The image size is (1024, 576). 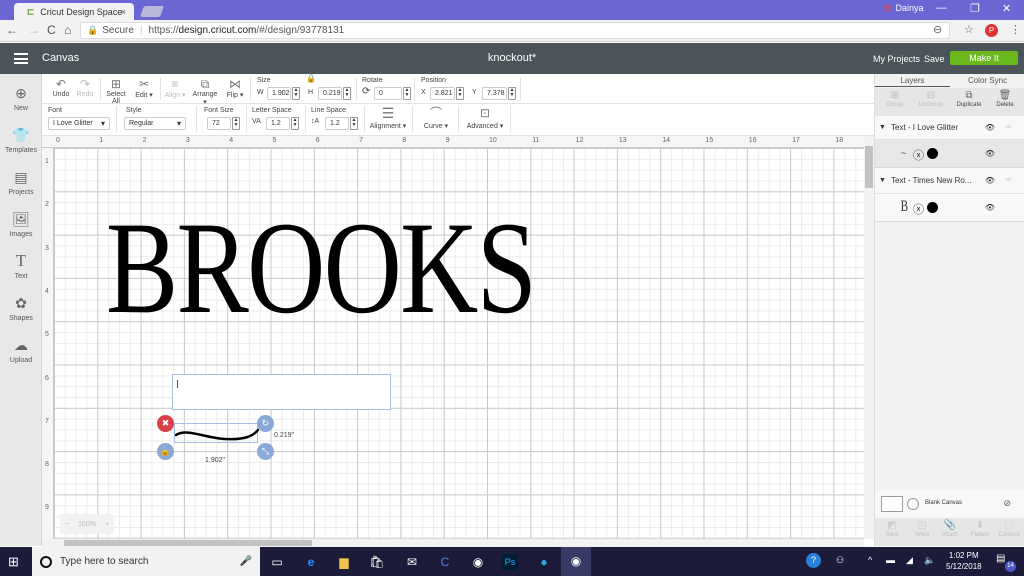 I want to click on vertical-scroll-thumb, so click(x=869, y=167).